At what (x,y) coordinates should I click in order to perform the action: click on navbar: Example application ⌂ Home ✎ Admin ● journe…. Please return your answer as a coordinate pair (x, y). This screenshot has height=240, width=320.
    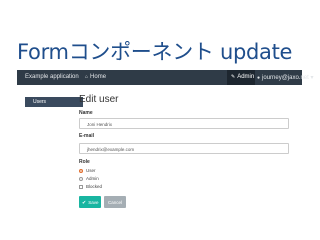
    Looking at the image, I should click on (165, 77).